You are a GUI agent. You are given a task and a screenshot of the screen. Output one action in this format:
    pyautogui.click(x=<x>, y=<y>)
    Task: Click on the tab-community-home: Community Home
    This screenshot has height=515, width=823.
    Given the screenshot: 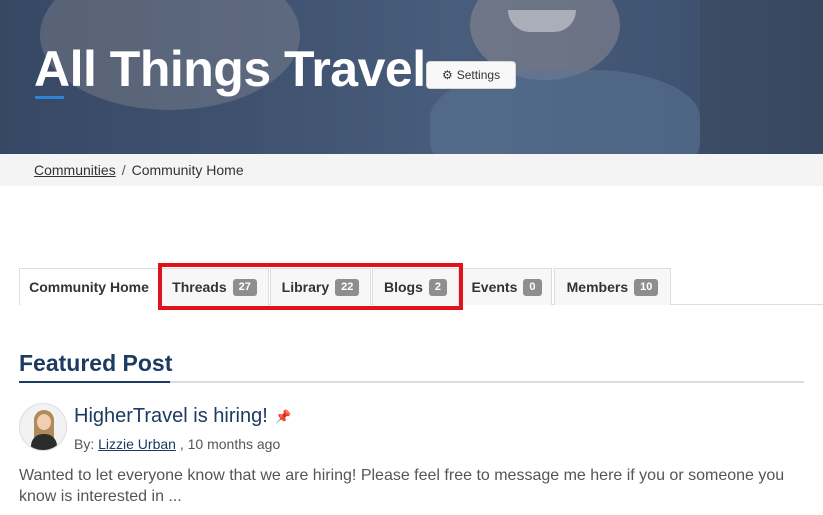 What is the action you would take?
    pyautogui.click(x=89, y=286)
    